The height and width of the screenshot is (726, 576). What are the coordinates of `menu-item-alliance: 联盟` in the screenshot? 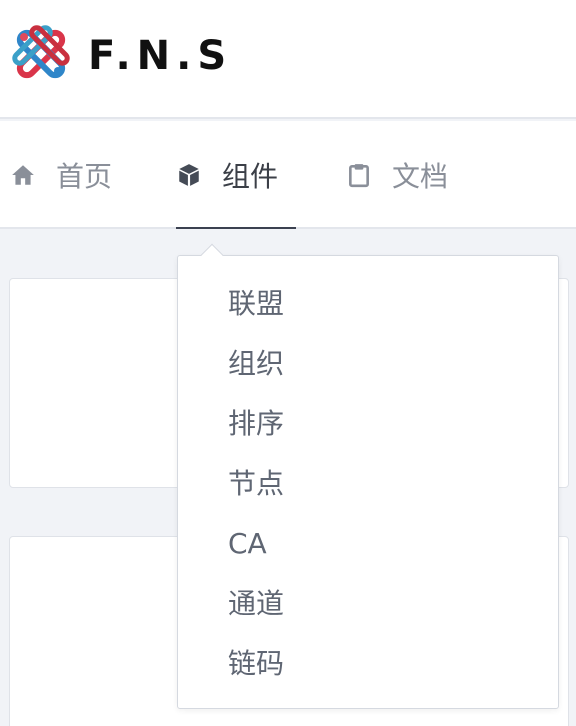 It's located at (256, 304).